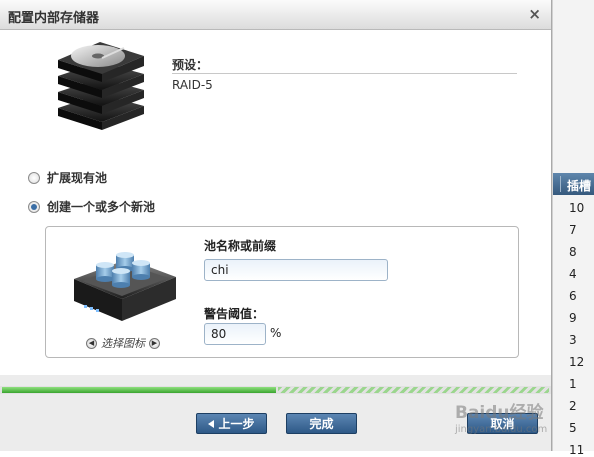 This screenshot has height=457, width=594. What do you see at coordinates (139, 390) in the screenshot?
I see `progress-fill` at bounding box center [139, 390].